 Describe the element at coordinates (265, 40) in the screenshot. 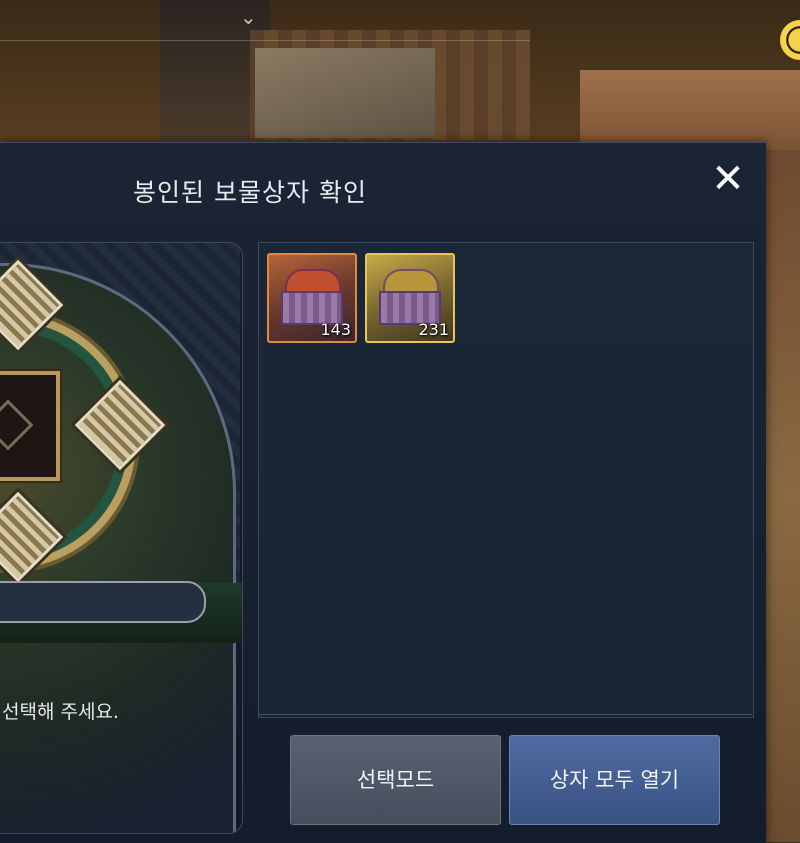

I see `hud-top-line` at that location.